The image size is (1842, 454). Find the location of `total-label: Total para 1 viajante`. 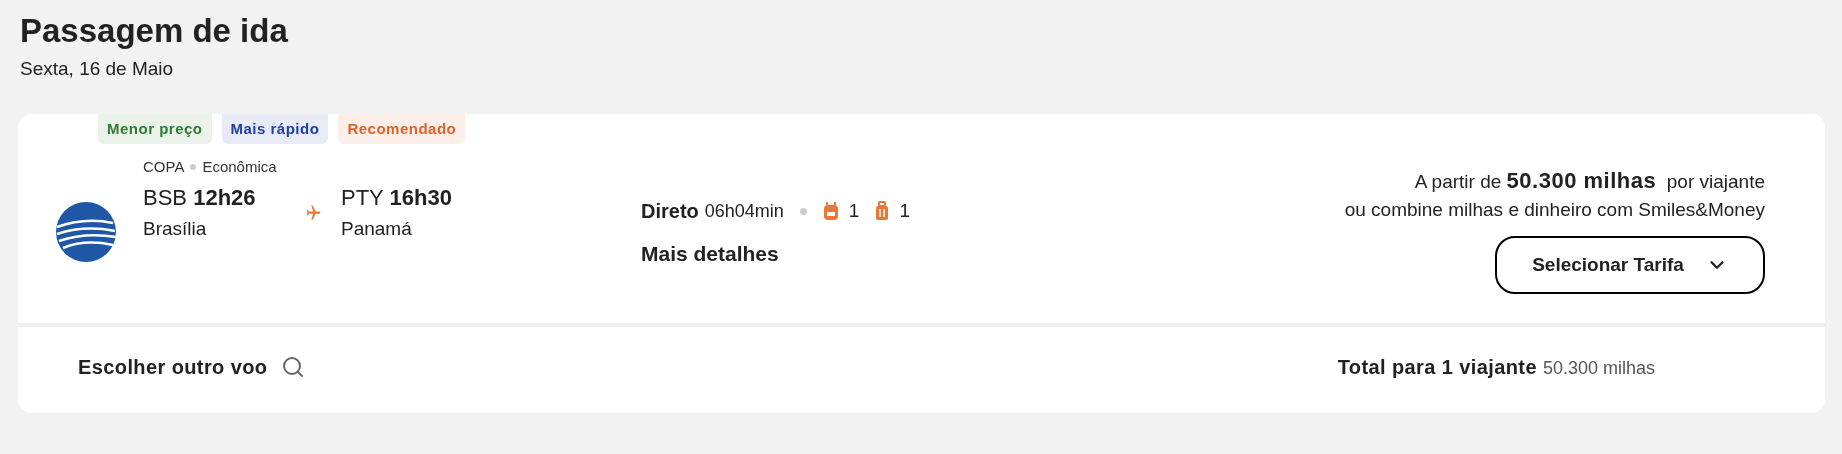

total-label: Total para 1 viajante is located at coordinates (1437, 367).